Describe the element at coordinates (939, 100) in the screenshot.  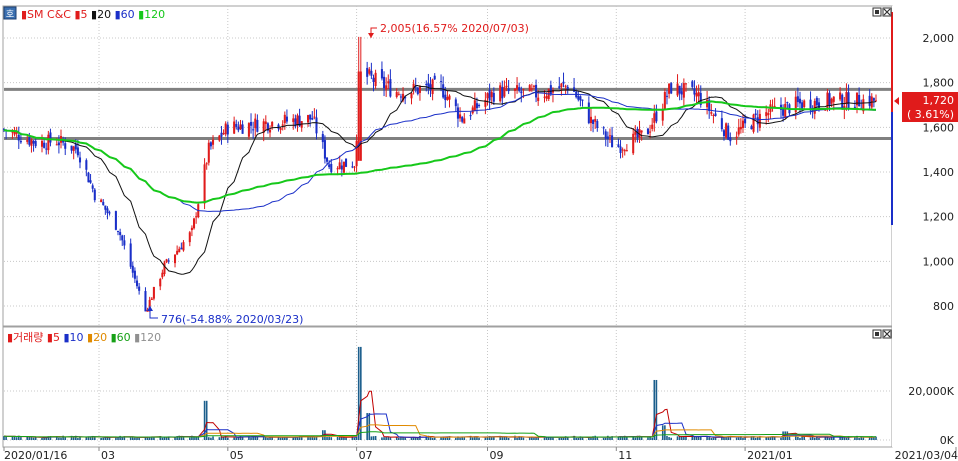
I see `current-price-value: 1,720` at that location.